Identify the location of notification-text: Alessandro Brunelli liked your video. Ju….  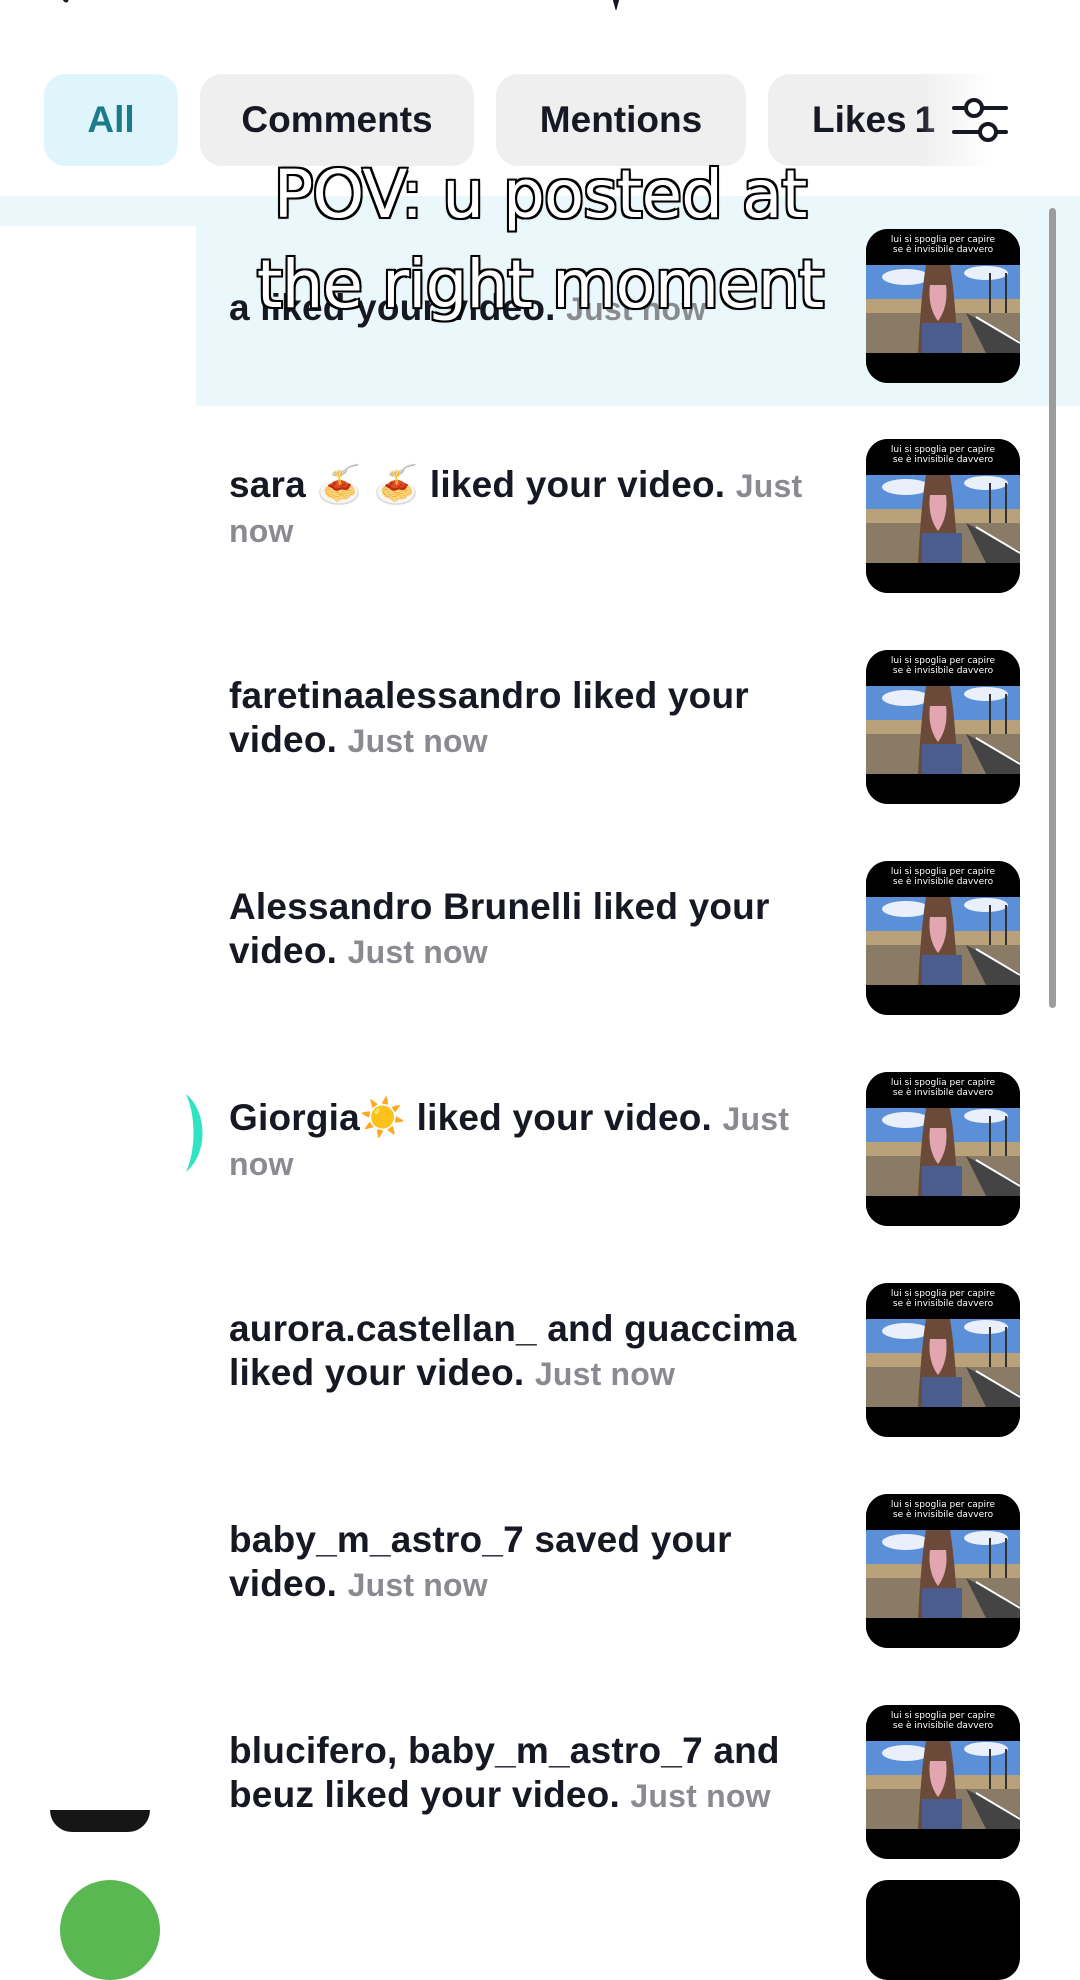
(529, 929).